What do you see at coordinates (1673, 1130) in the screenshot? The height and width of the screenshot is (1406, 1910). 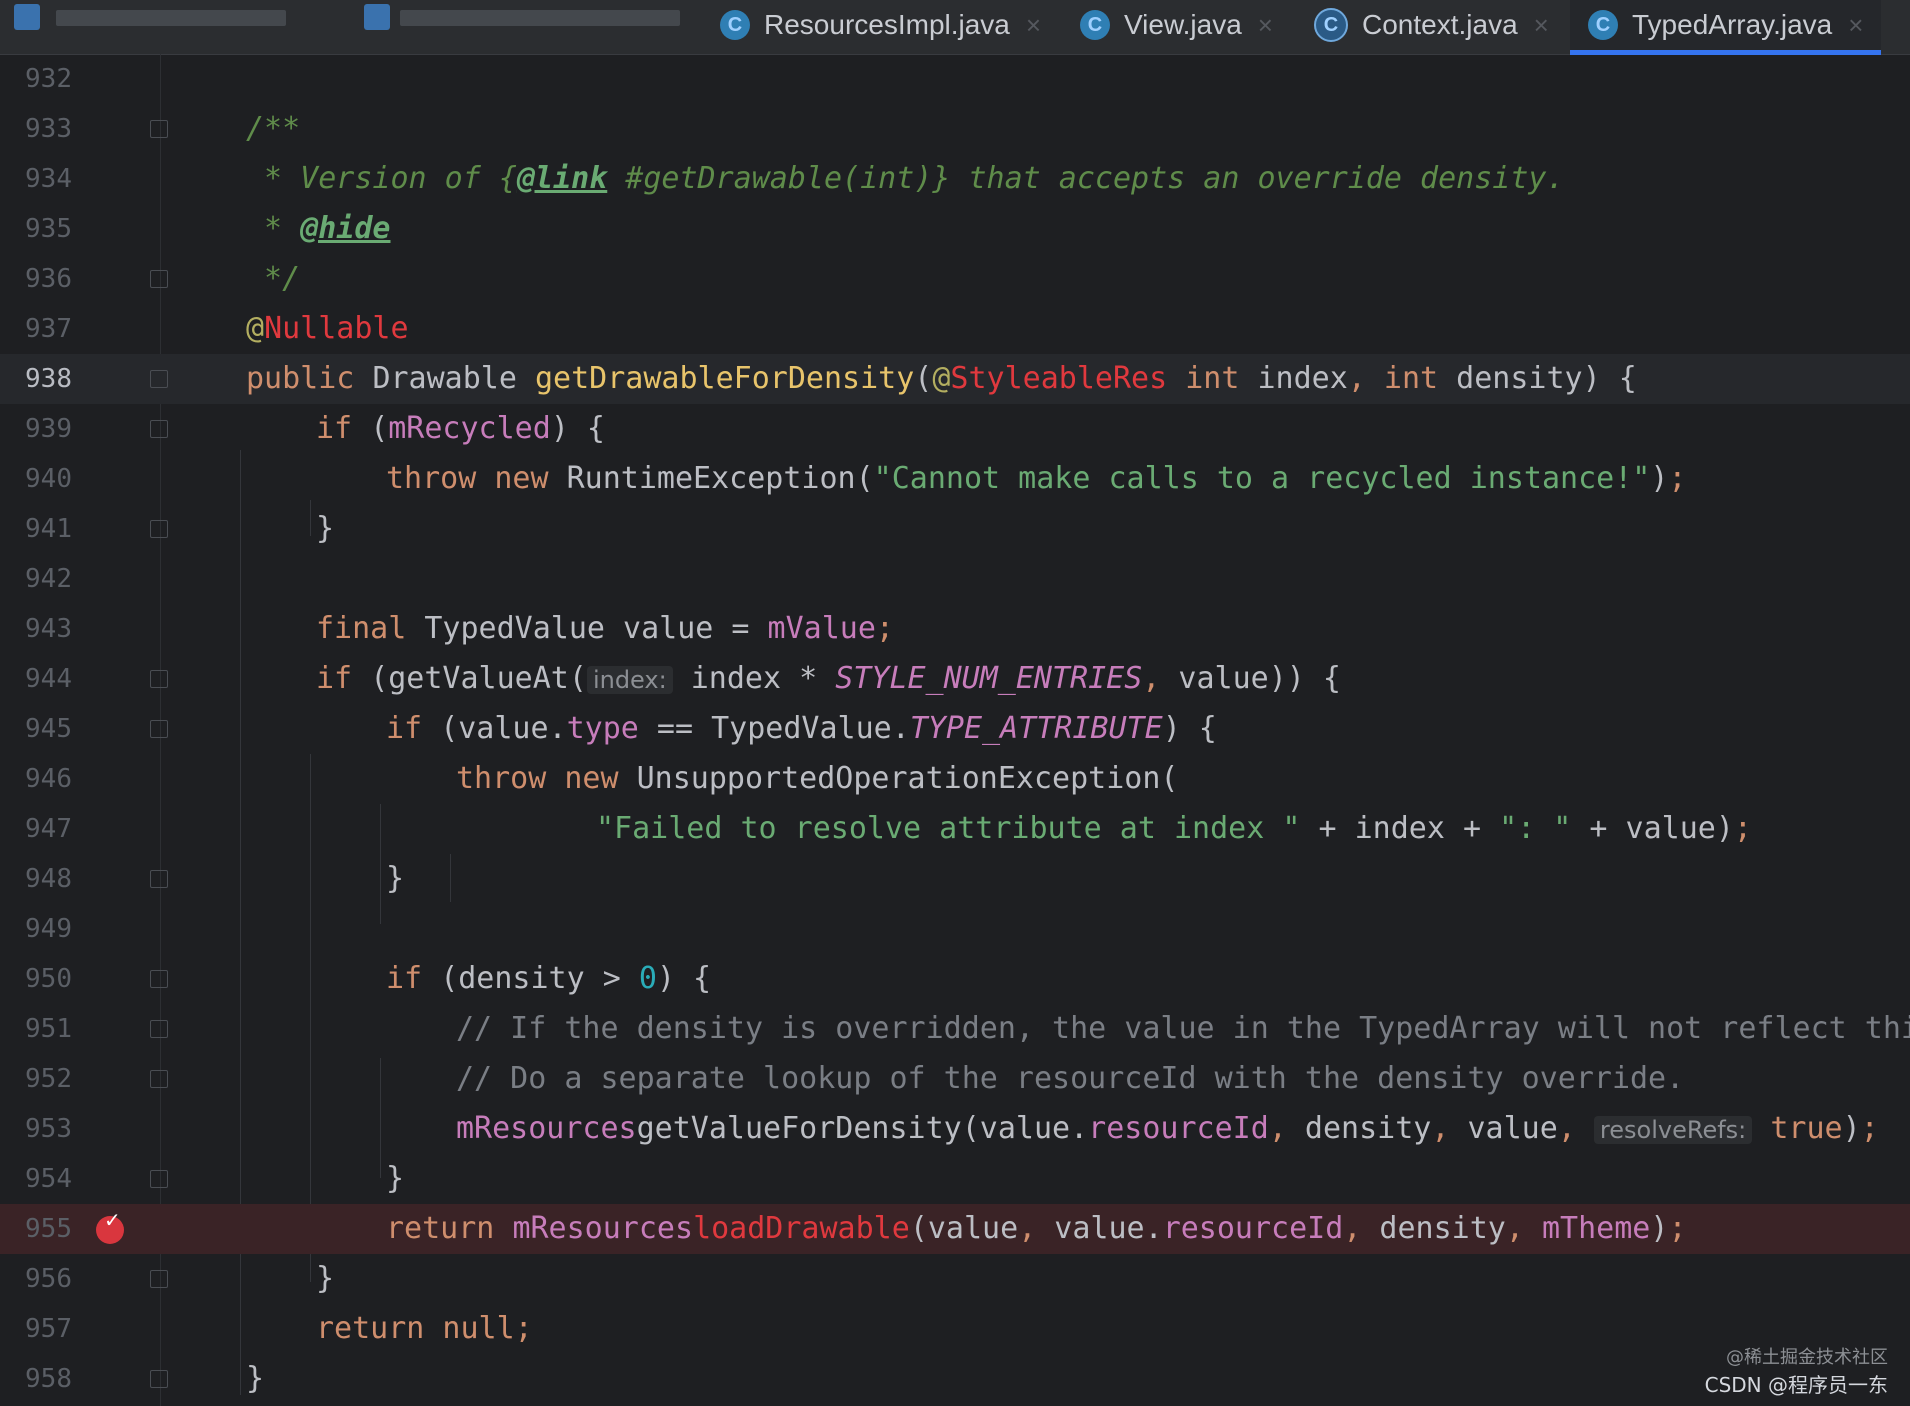 I see `parameter-hint: resolveRefs:` at bounding box center [1673, 1130].